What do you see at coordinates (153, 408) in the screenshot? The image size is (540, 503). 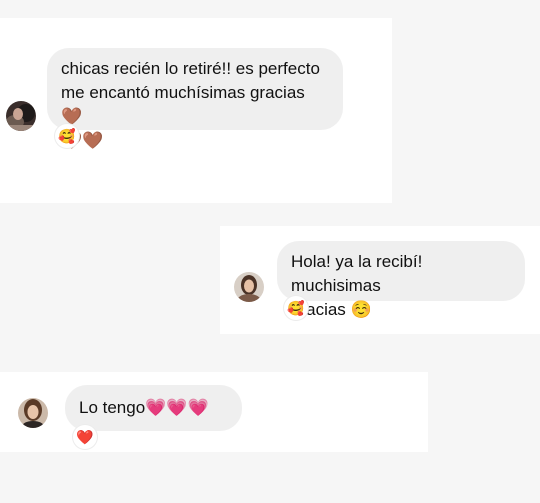 I see `message-bubble: Lo tengo💗💗💗` at bounding box center [153, 408].